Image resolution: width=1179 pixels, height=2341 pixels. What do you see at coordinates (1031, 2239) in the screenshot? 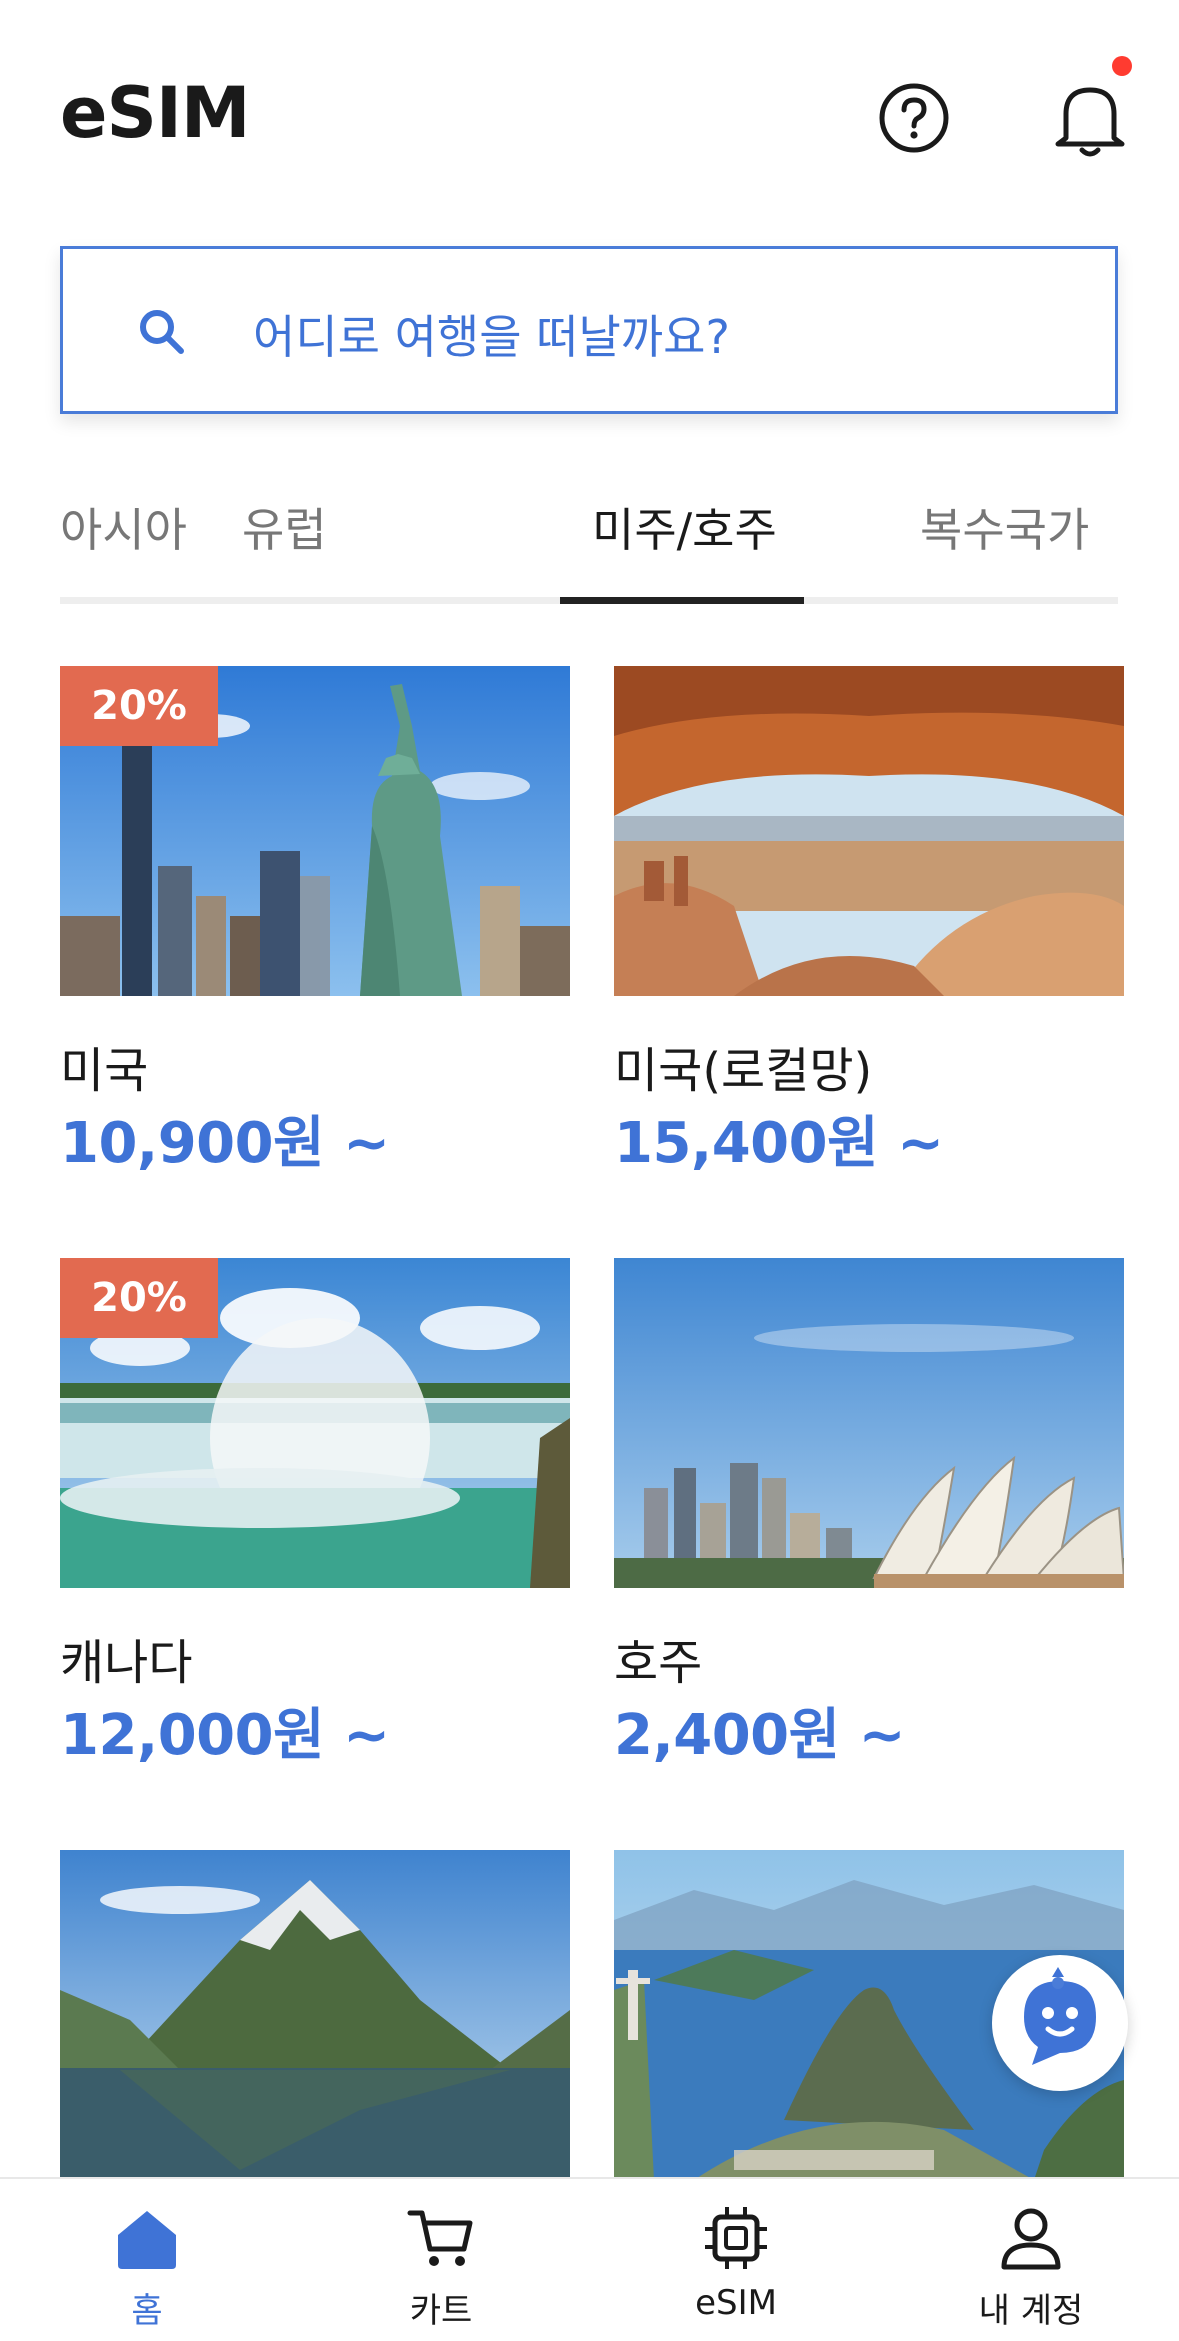
I see `user-icon` at bounding box center [1031, 2239].